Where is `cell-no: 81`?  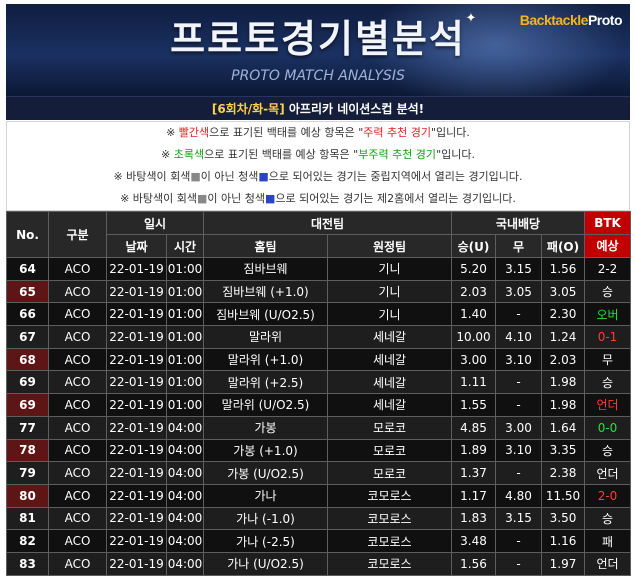
cell-no: 81 is located at coordinates (27, 518).